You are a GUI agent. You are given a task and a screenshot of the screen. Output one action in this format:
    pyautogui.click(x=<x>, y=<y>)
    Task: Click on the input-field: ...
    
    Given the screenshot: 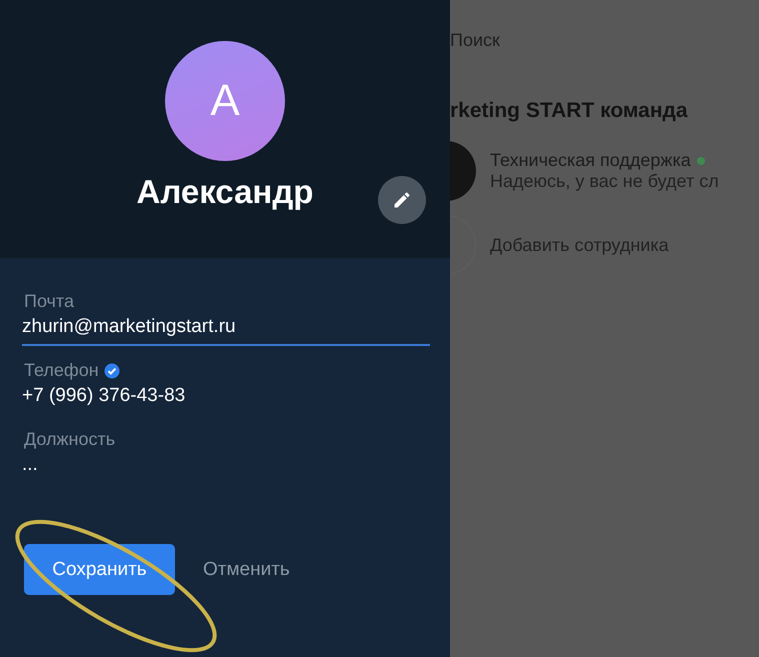 What is the action you would take?
    pyautogui.click(x=226, y=467)
    